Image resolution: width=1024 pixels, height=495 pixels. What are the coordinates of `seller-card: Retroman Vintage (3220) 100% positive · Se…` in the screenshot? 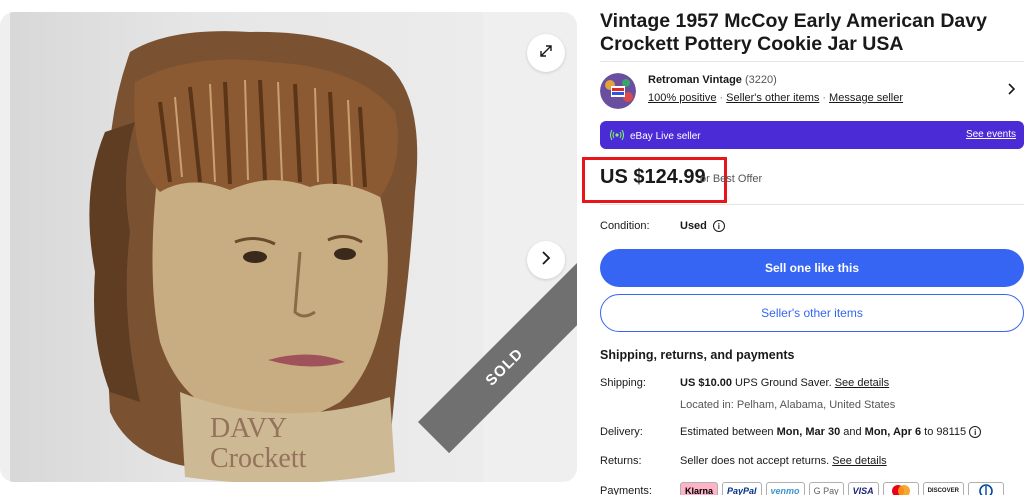 It's located at (812, 92).